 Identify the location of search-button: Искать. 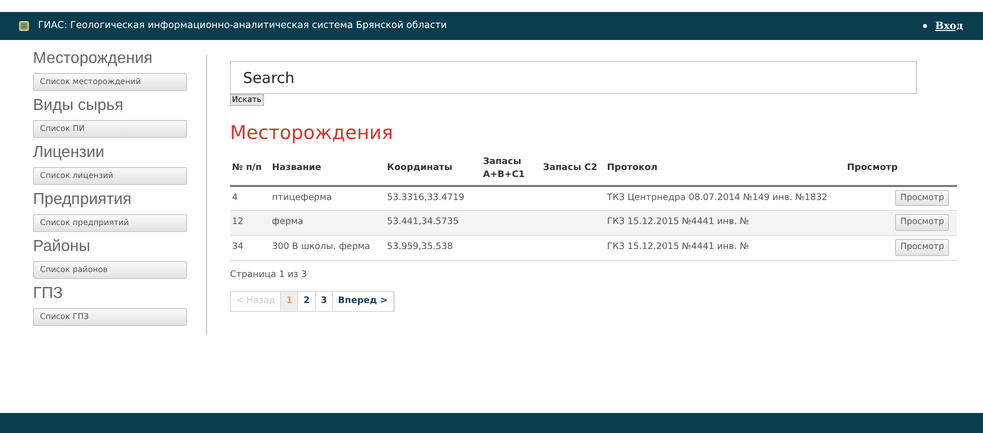
(247, 100).